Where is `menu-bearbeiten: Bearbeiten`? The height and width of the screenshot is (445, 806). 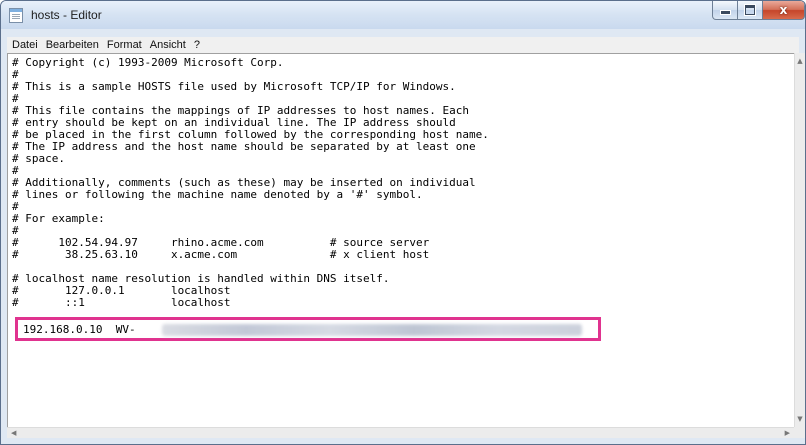 menu-bearbeiten: Bearbeiten is located at coordinates (71, 45).